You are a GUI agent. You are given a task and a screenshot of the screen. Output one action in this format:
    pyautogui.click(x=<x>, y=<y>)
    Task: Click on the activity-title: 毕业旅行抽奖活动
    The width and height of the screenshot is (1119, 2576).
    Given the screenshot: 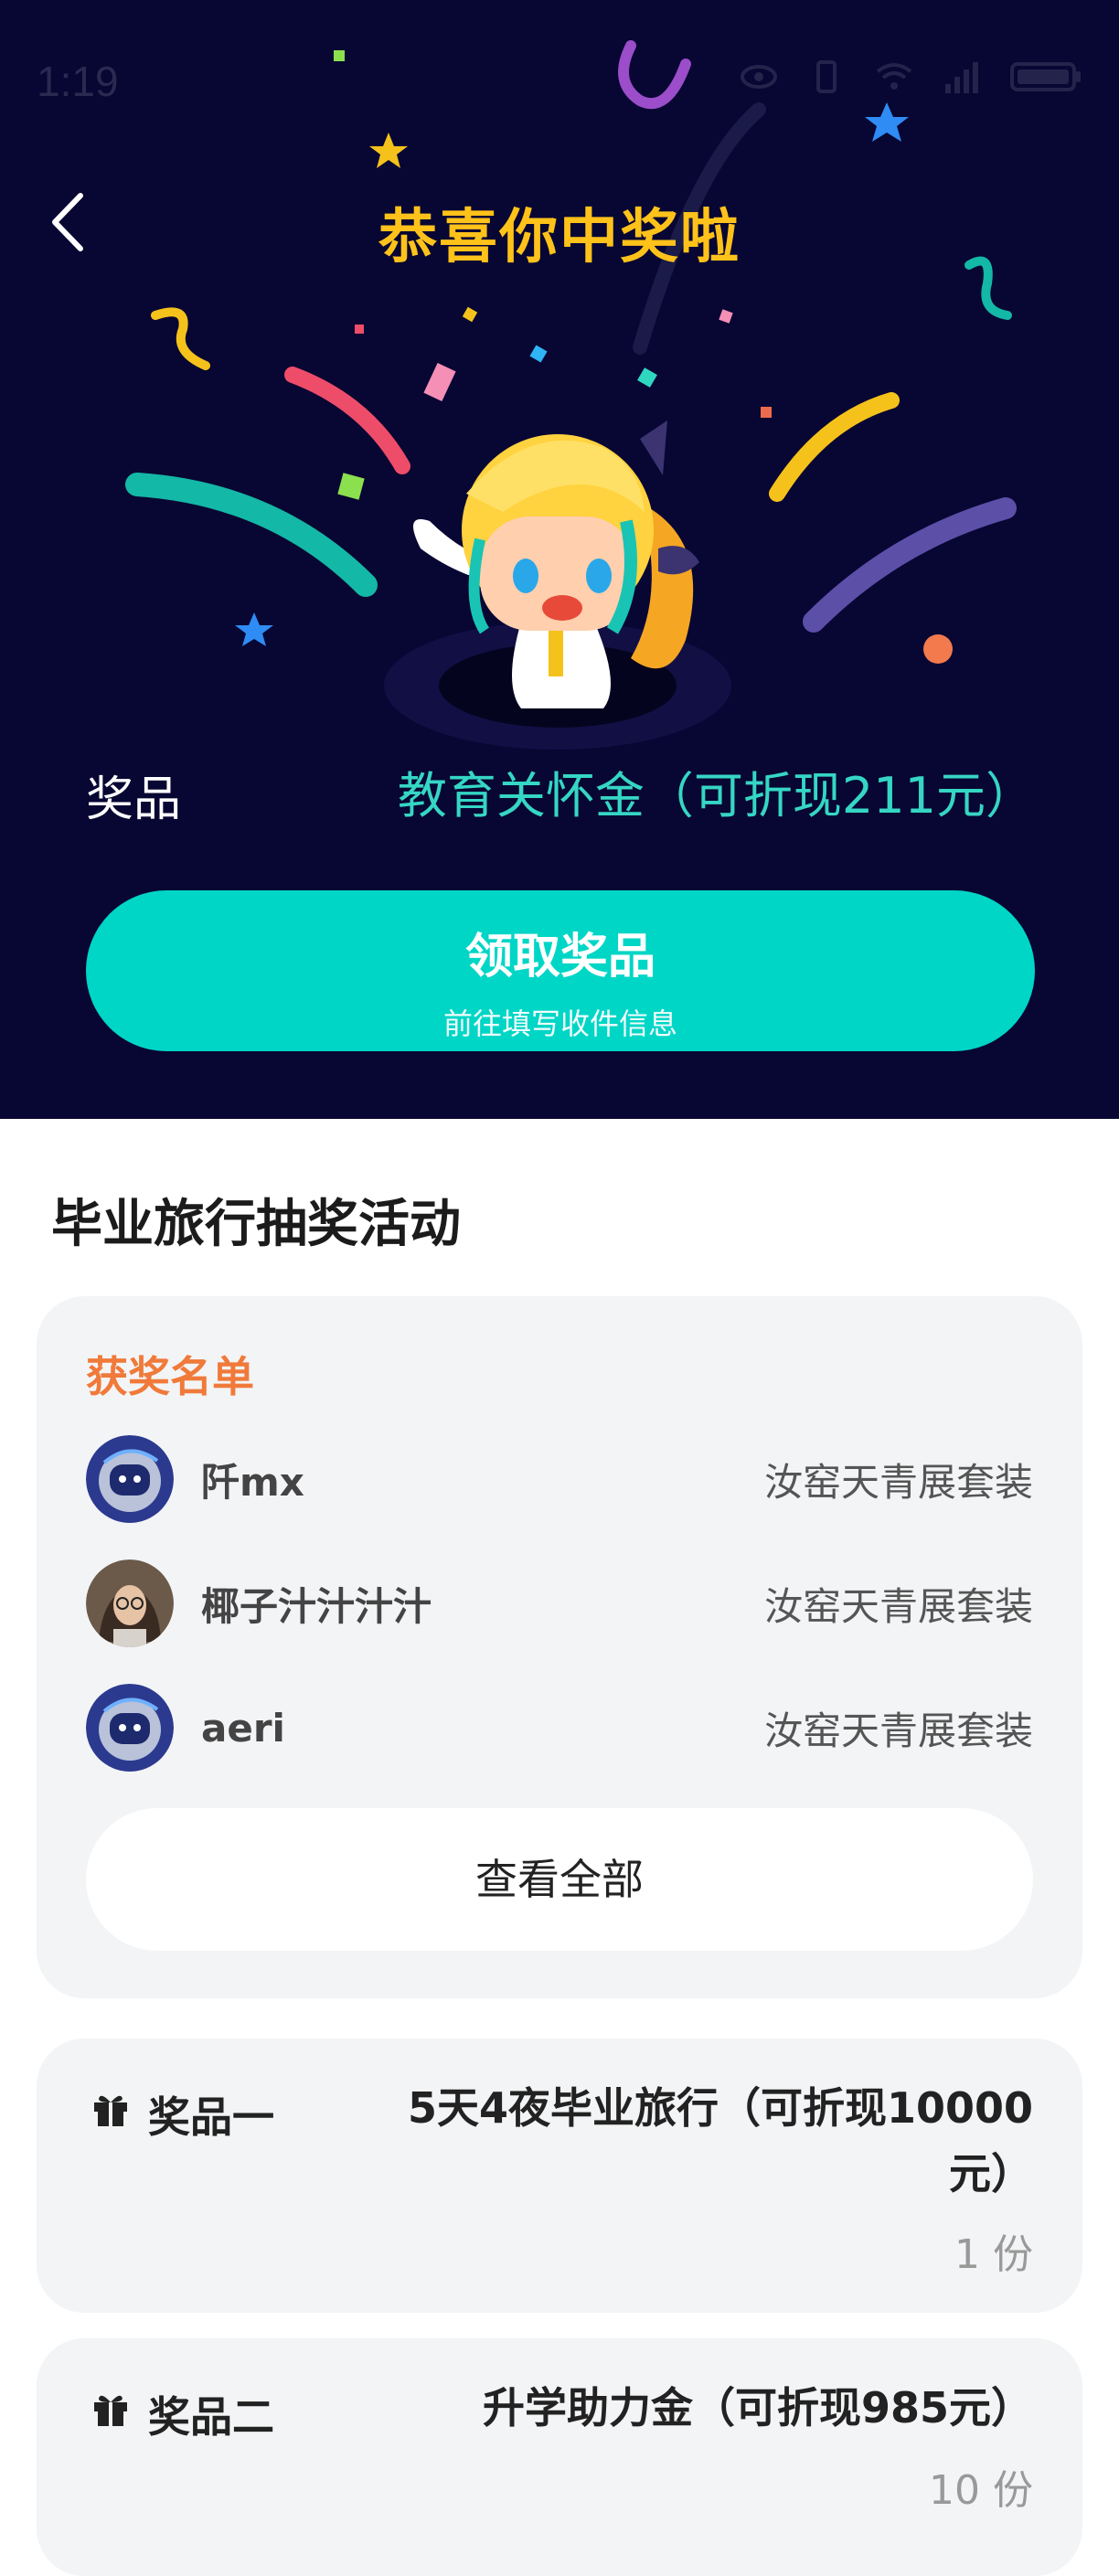 What is the action you would take?
    pyautogui.click(x=256, y=1224)
    